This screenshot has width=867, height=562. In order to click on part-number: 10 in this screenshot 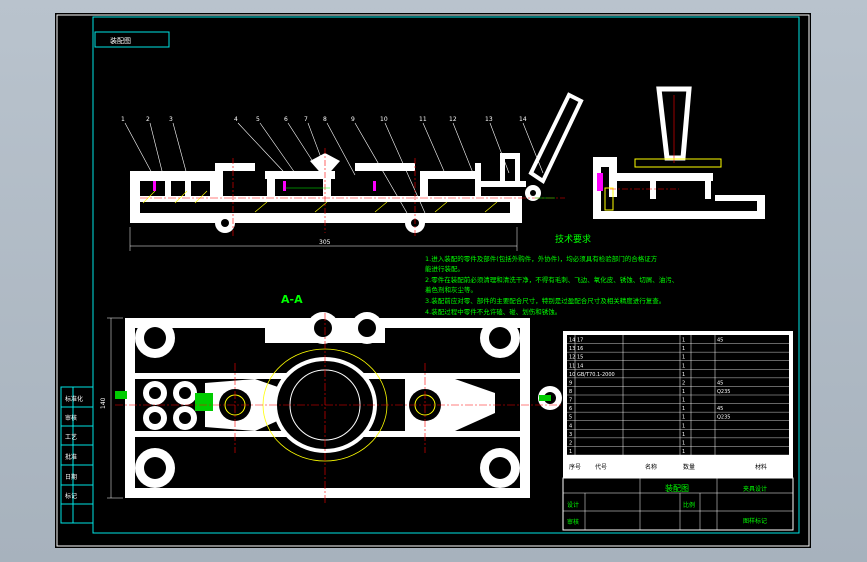, I will do `click(384, 119)`.